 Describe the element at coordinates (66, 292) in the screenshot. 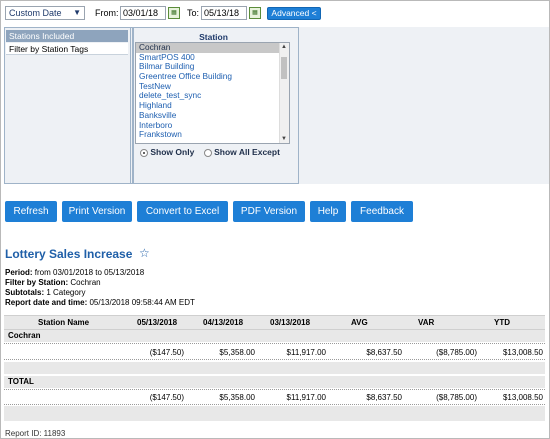

I see `subtotals-value: 1 Category` at that location.